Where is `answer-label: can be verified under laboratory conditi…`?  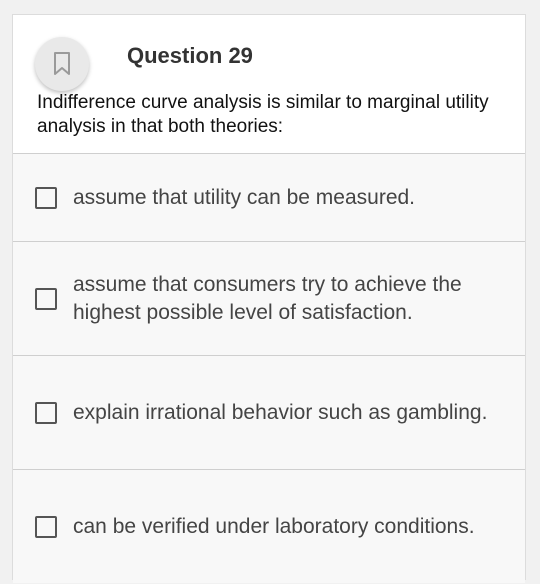
answer-label: can be verified under laboratory conditi… is located at coordinates (274, 526).